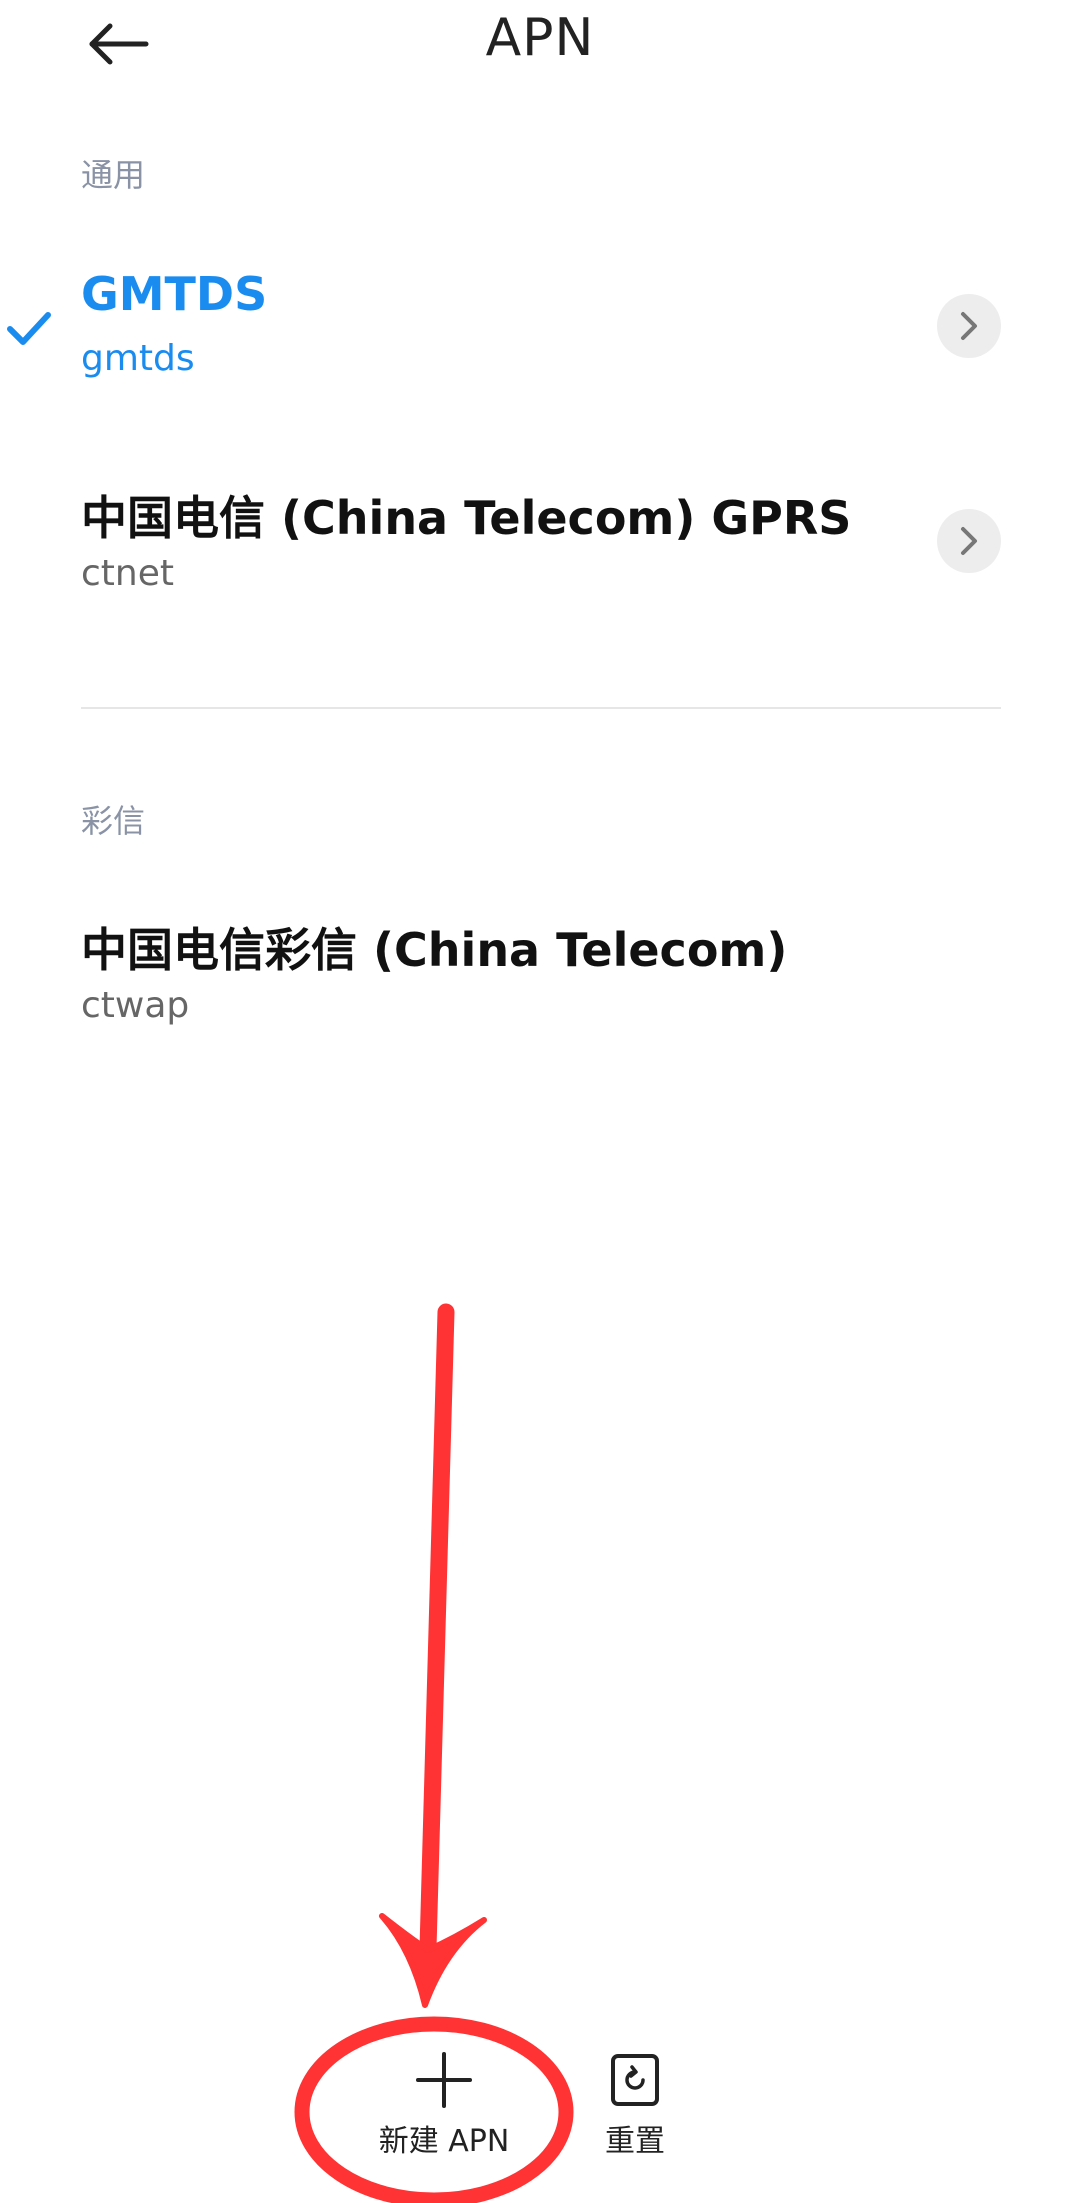 This screenshot has width=1080, height=2203. I want to click on apn-item-ctwap: 中国电信彩信 (China Telecom) ctwap, so click(540, 972).